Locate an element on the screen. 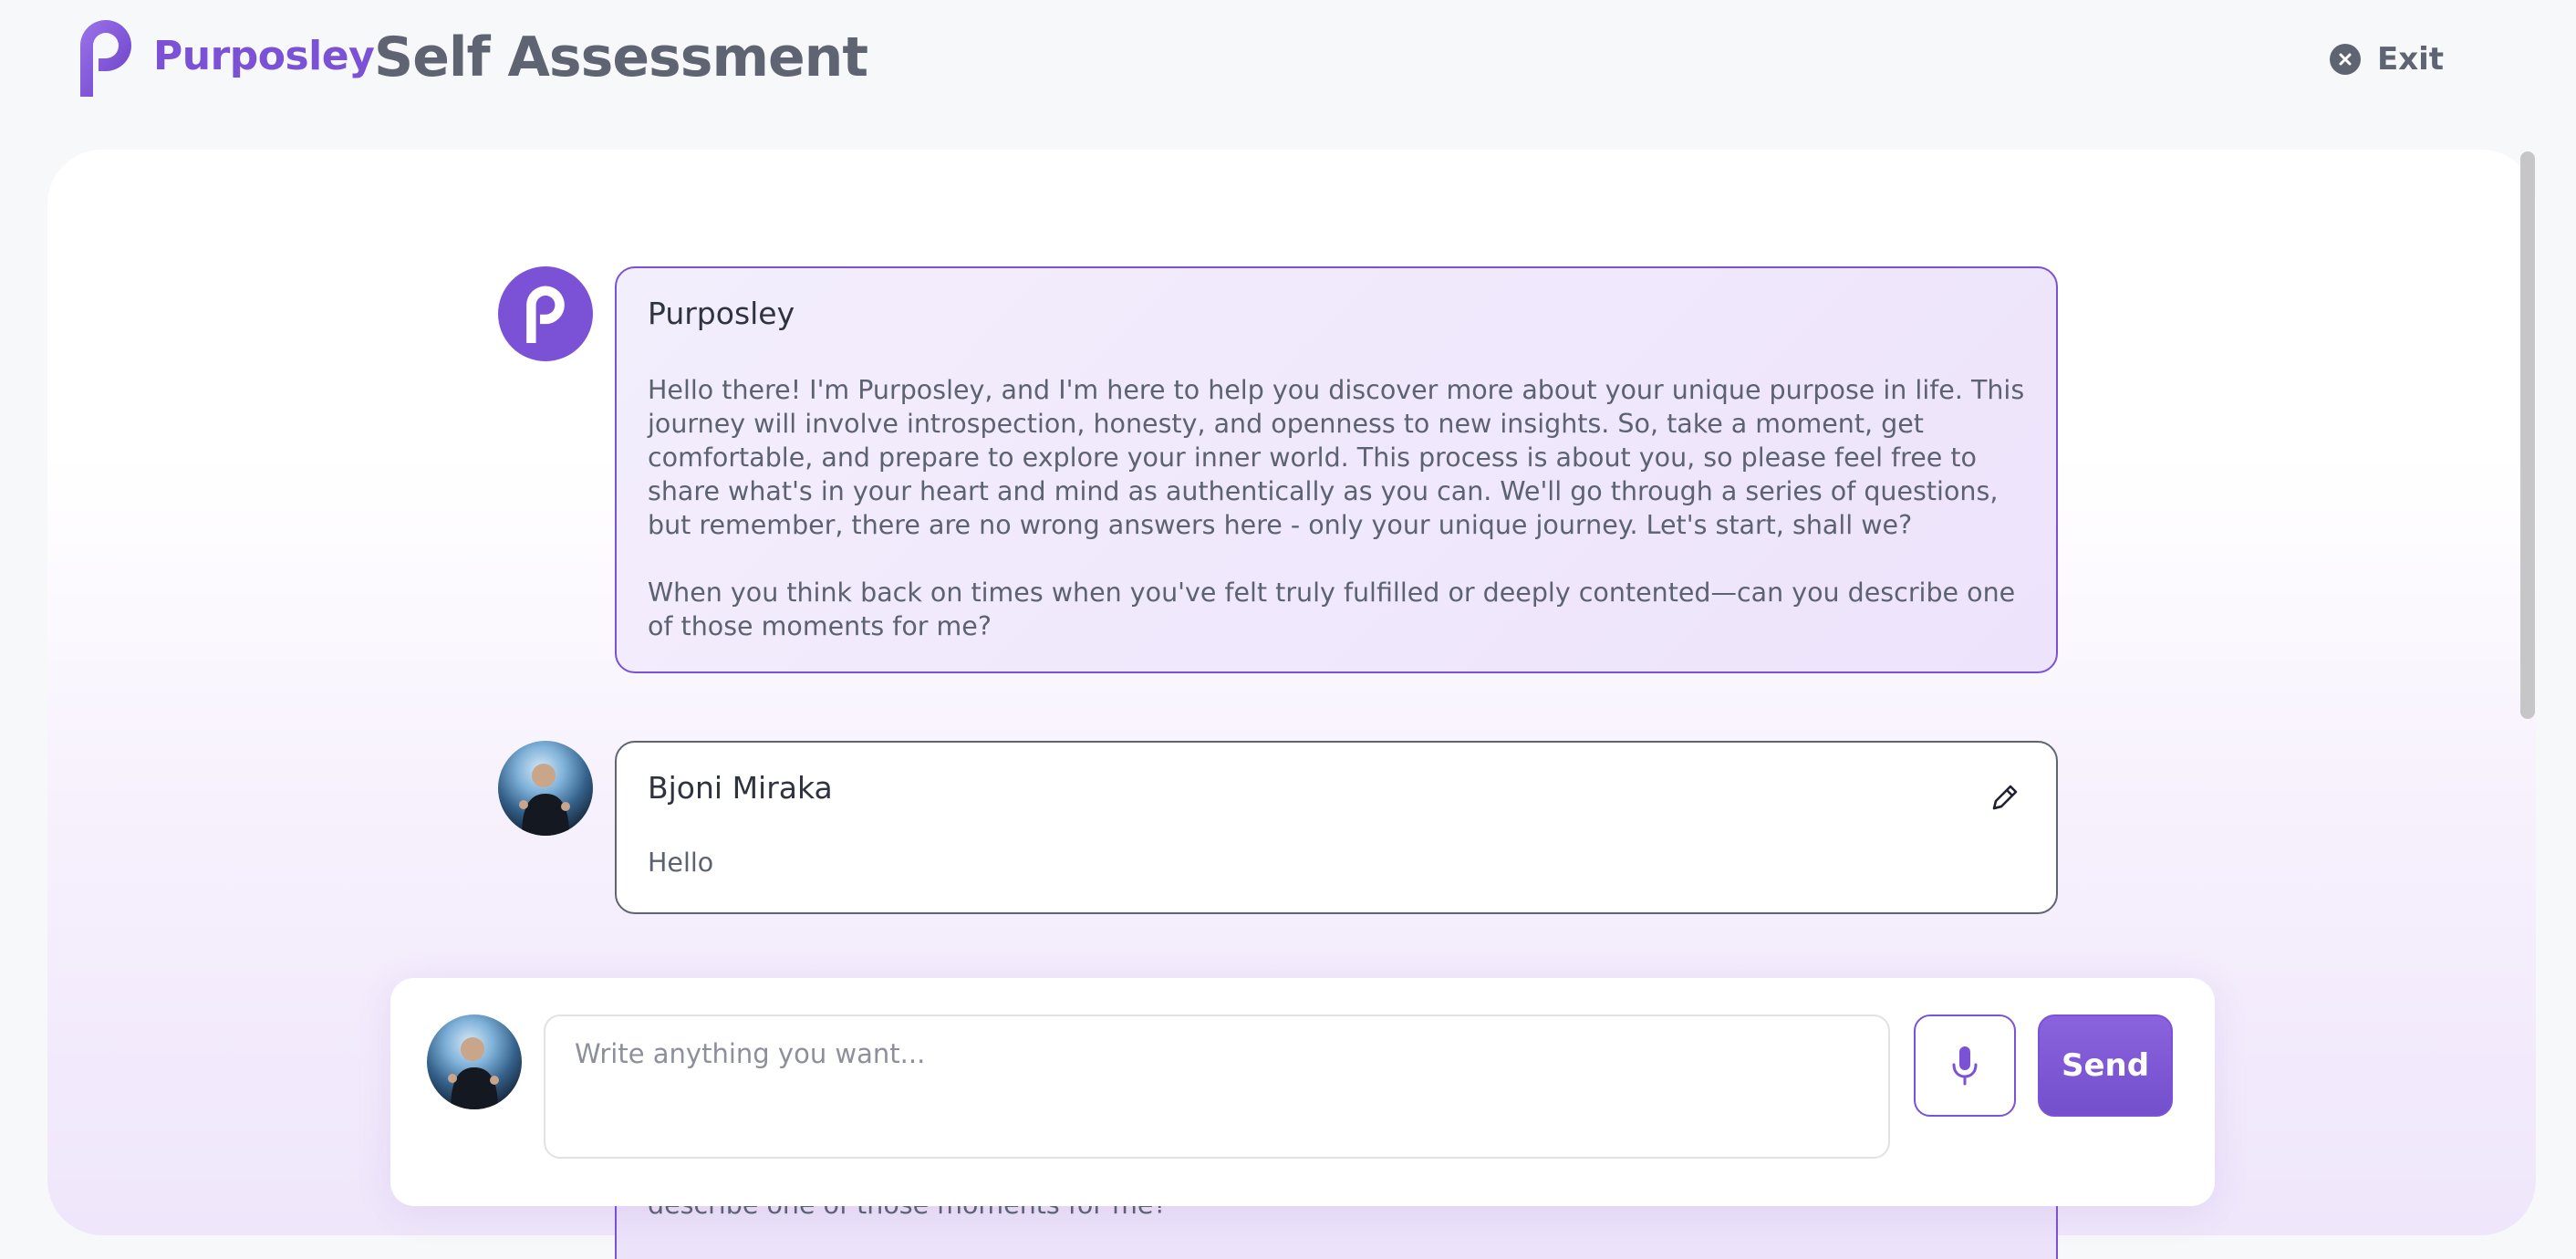 This screenshot has height=1259, width=2576. message-composer: Send is located at coordinates (1302, 1092).